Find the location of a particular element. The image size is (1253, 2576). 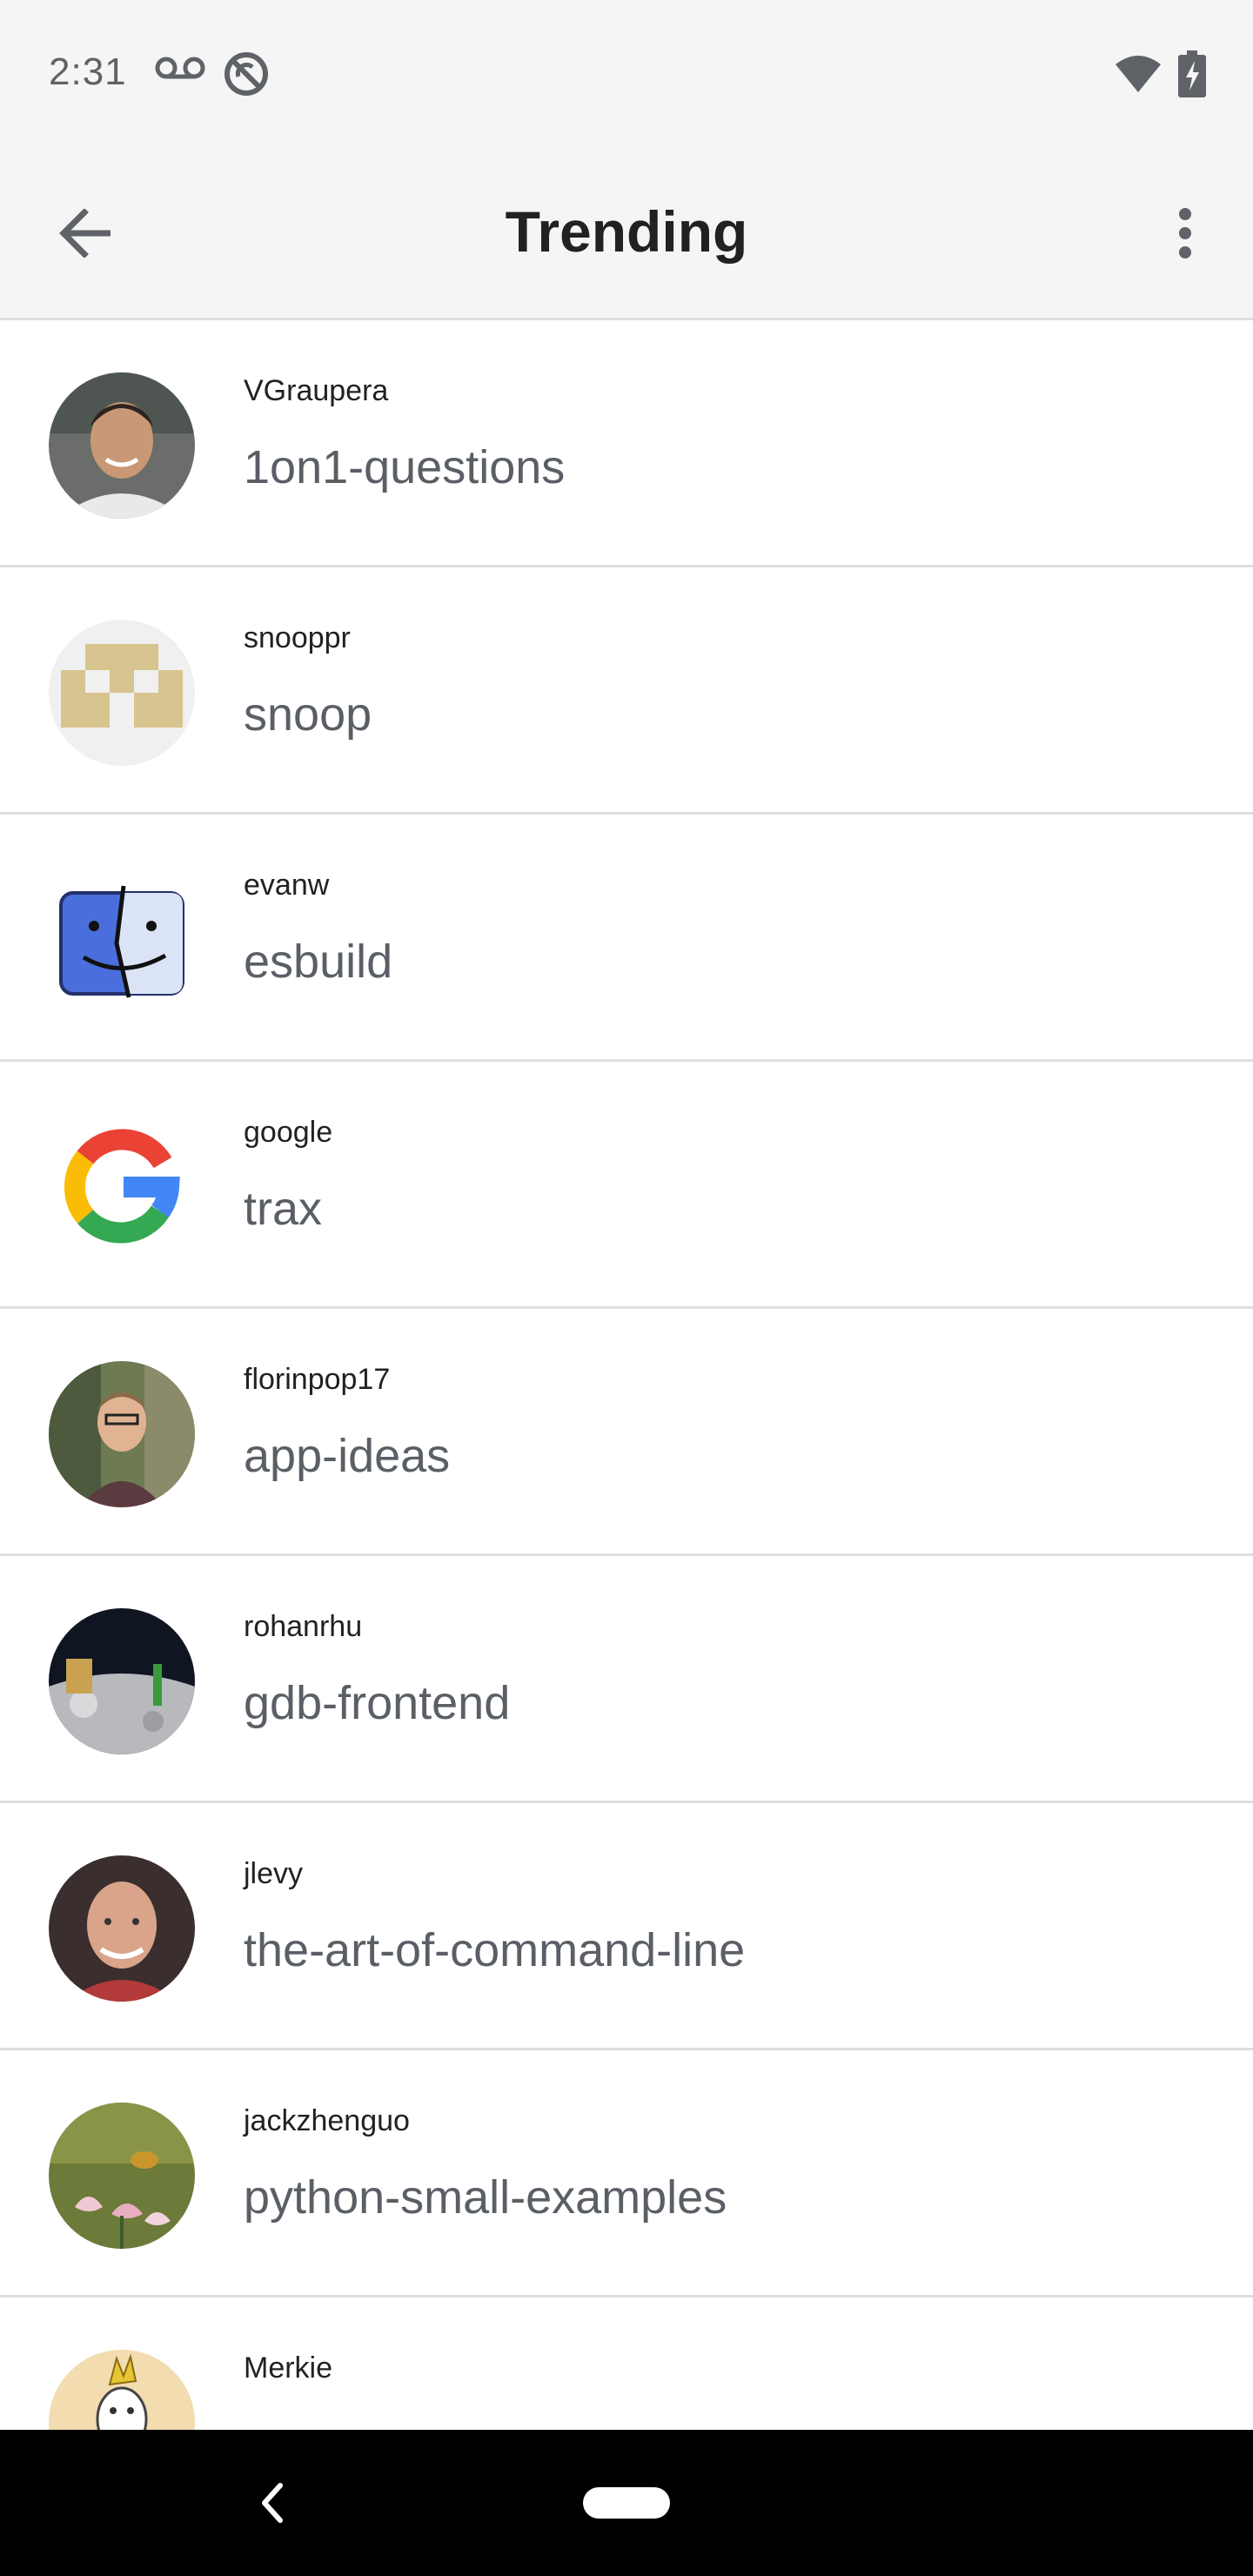

nav-back-icon is located at coordinates (272, 2502).